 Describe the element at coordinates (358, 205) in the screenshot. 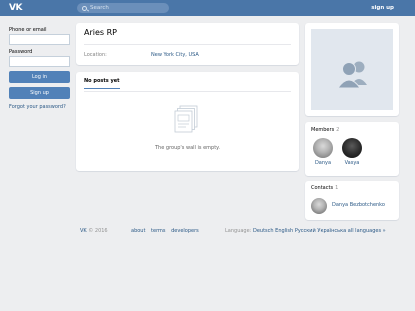

I see `contact-name-link: Danya Bezbotchenko` at that location.